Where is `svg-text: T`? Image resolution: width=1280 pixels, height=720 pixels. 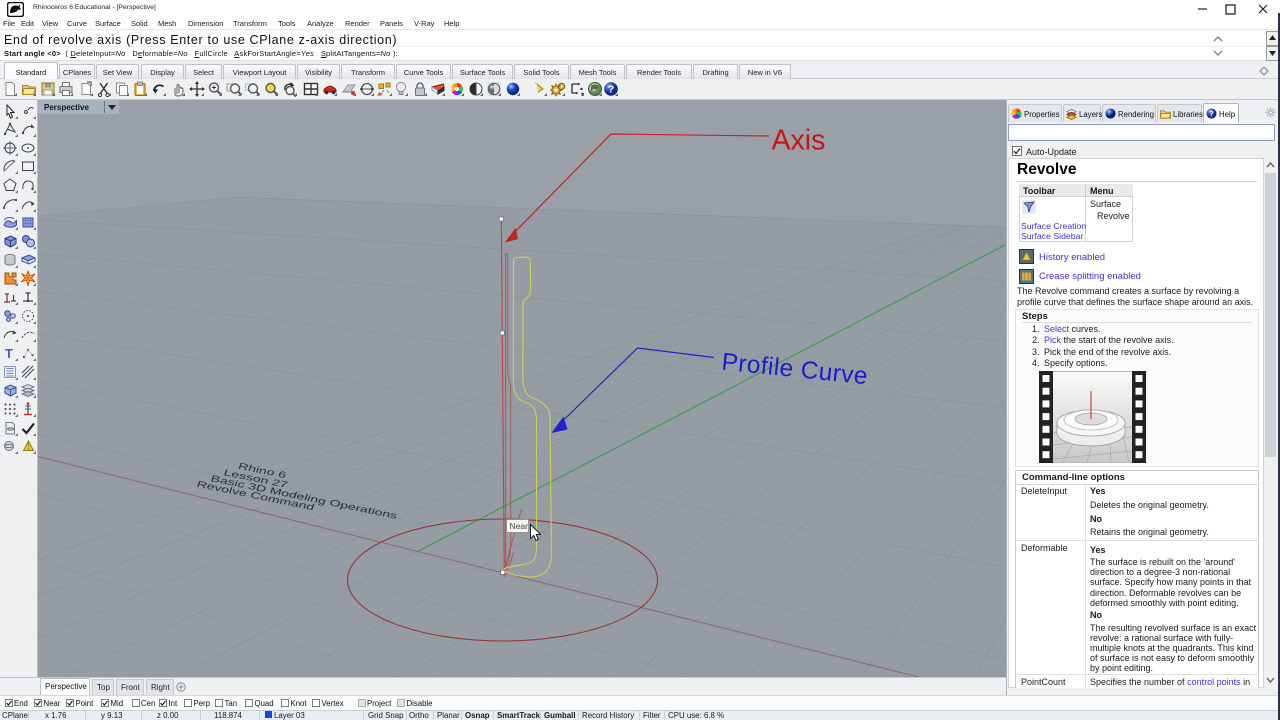 svg-text: T is located at coordinates (9, 353).